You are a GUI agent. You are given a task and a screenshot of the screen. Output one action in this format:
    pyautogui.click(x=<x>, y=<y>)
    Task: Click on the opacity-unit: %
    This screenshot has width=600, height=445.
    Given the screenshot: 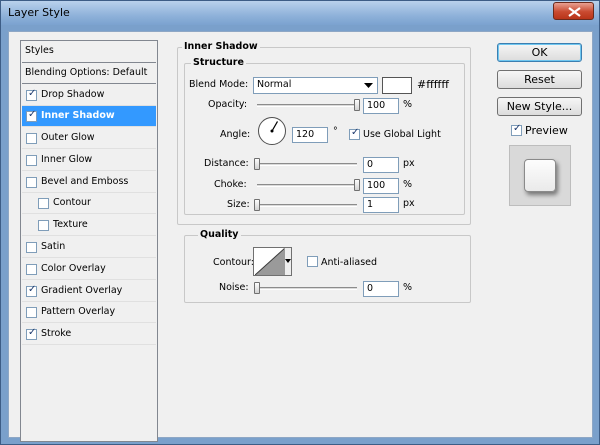 What is the action you would take?
    pyautogui.click(x=408, y=104)
    